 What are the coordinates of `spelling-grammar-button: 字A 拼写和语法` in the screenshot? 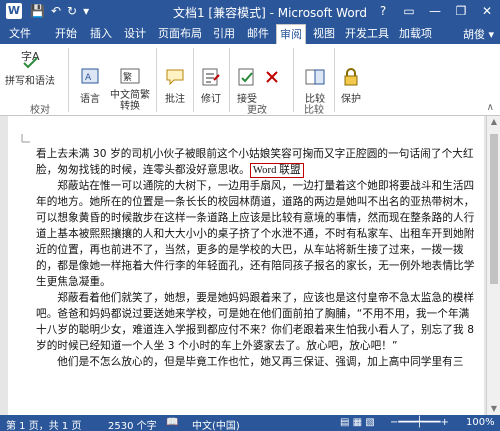 It's located at (30, 67).